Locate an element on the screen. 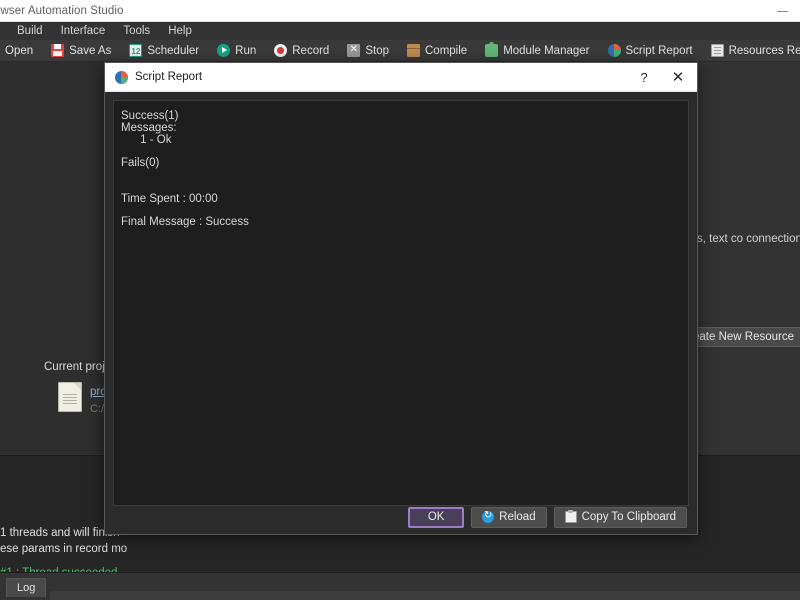 The image size is (800, 600). reload-button: Reload is located at coordinates (509, 517).